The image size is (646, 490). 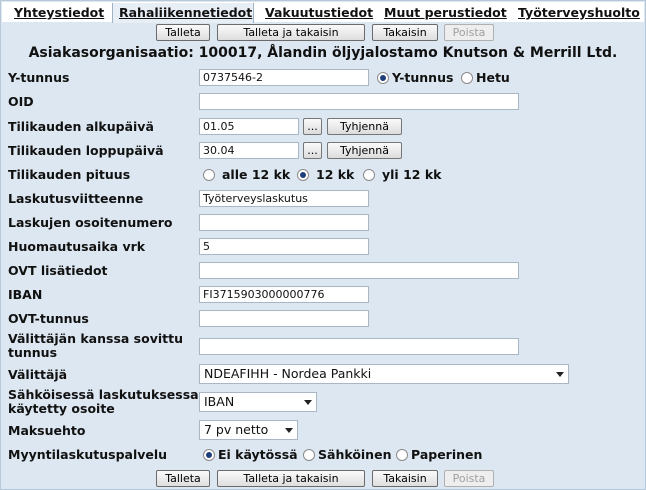 What do you see at coordinates (355, 454) in the screenshot?
I see `myynti-sahkoinen-label: Sähköinen` at bounding box center [355, 454].